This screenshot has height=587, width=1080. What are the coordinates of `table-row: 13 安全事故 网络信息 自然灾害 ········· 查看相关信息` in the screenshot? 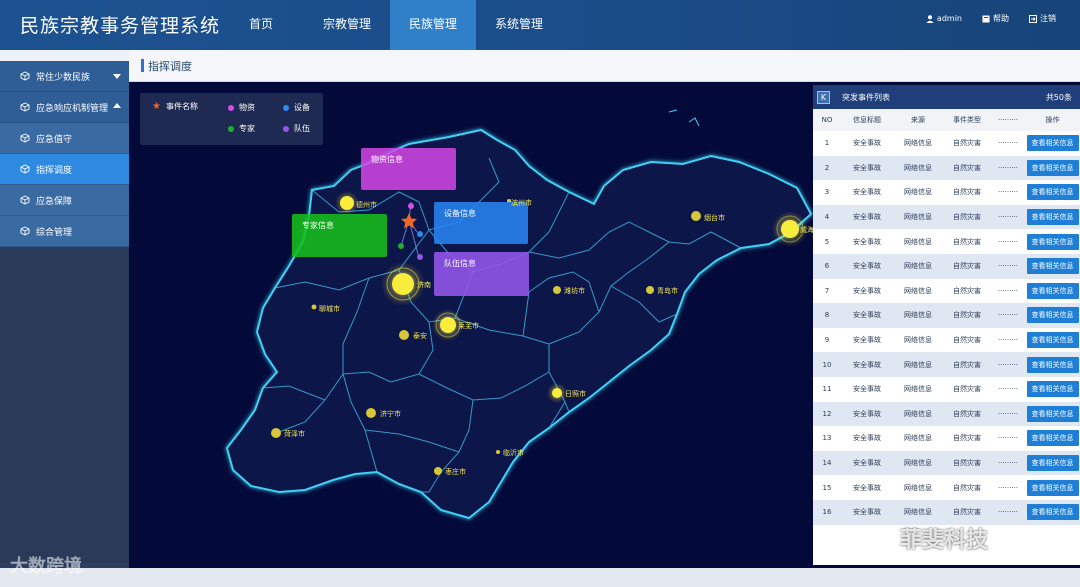 It's located at (946, 438).